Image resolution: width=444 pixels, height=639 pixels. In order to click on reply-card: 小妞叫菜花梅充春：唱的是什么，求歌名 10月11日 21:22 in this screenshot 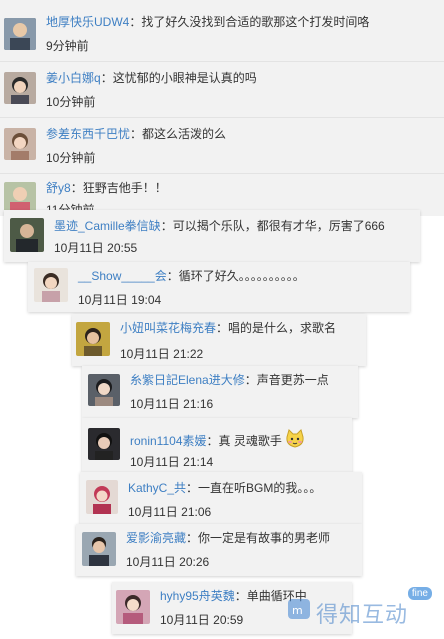, I will do `click(219, 340)`.